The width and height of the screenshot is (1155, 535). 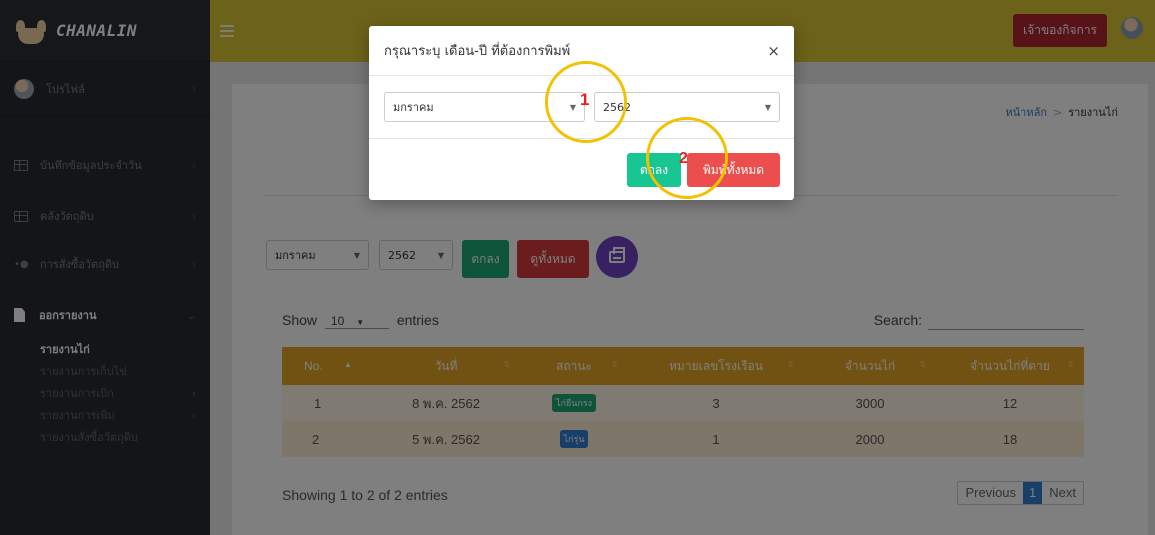 What do you see at coordinates (870, 403) in the screenshot?
I see `cell-count: 3000` at bounding box center [870, 403].